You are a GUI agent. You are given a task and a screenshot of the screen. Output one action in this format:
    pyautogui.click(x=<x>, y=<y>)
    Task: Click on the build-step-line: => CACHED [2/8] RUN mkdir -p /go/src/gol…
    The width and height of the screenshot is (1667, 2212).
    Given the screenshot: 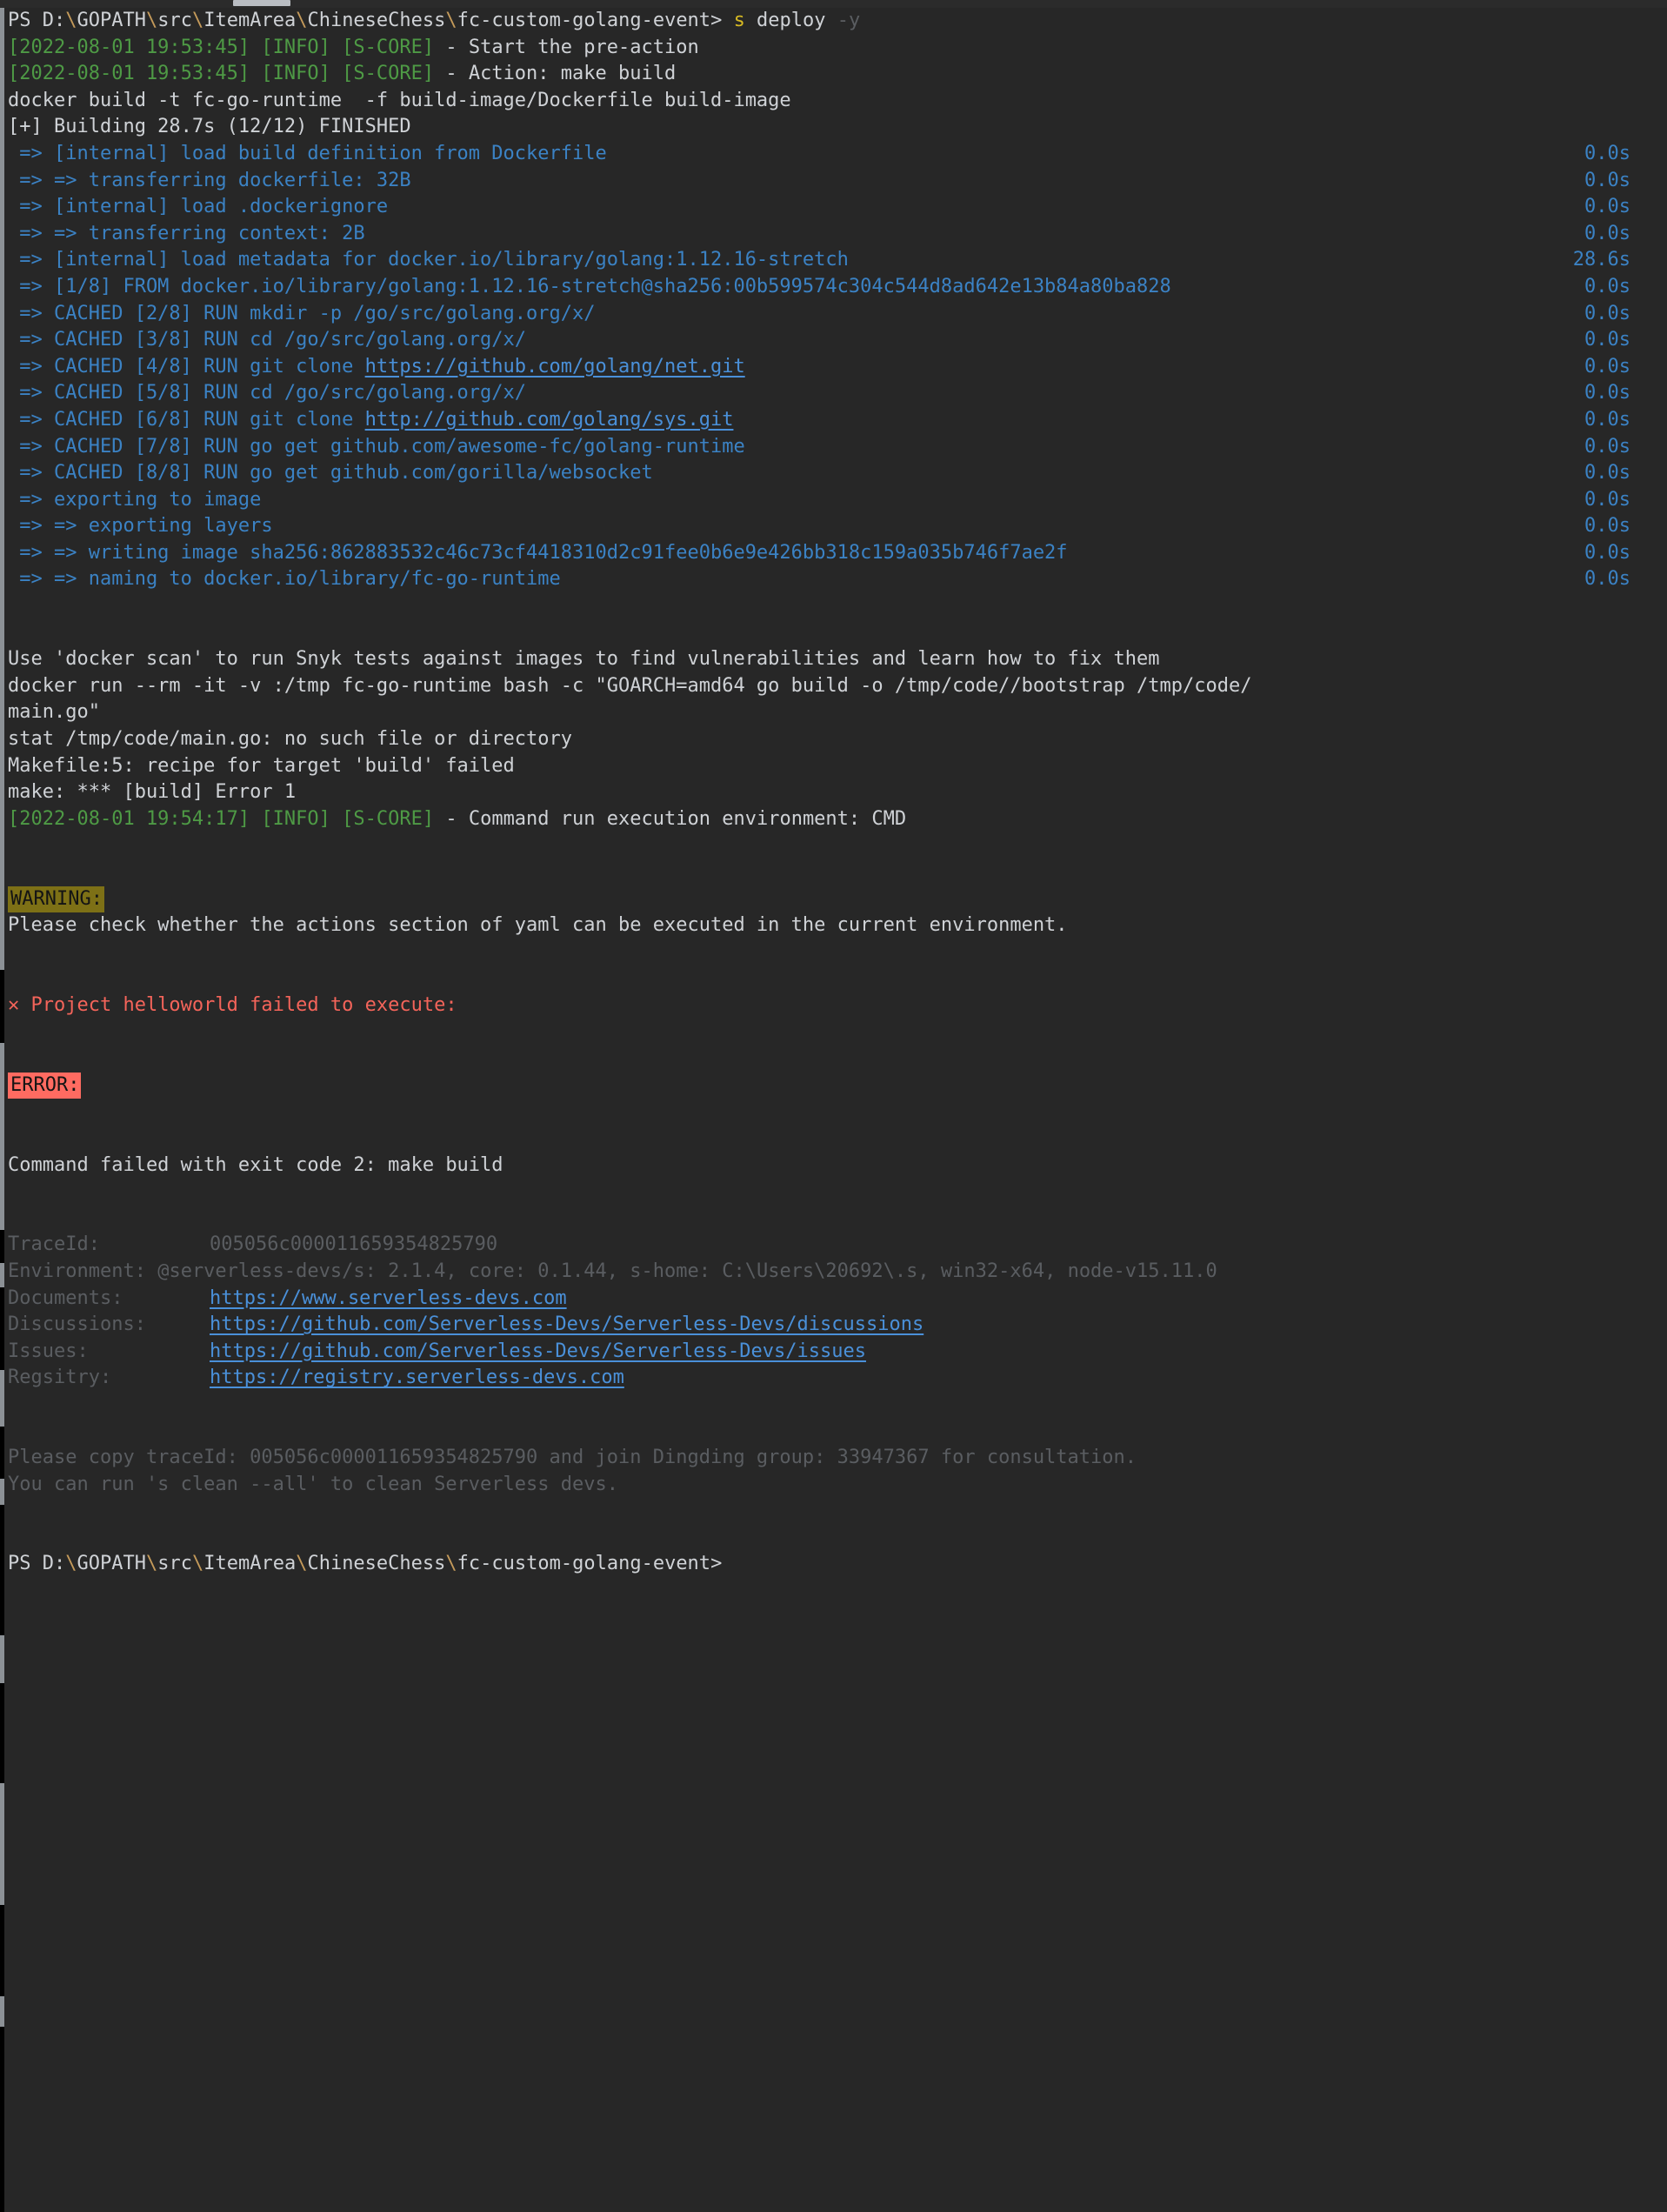 What is the action you would take?
    pyautogui.click(x=835, y=314)
    